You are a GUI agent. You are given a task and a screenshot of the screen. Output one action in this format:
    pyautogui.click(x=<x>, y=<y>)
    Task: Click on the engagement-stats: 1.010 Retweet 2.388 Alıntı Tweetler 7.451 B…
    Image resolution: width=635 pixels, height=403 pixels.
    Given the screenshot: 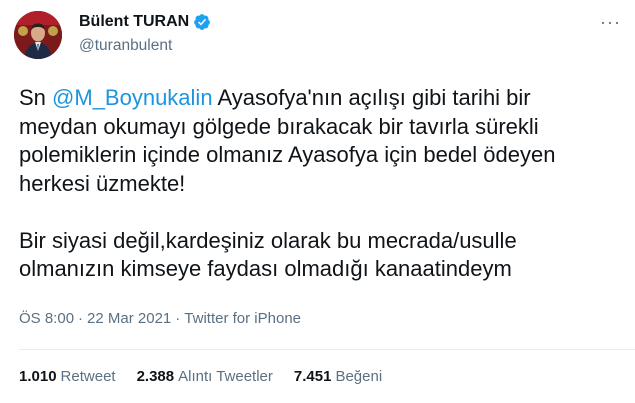 What is the action you would take?
    pyautogui.click(x=200, y=376)
    